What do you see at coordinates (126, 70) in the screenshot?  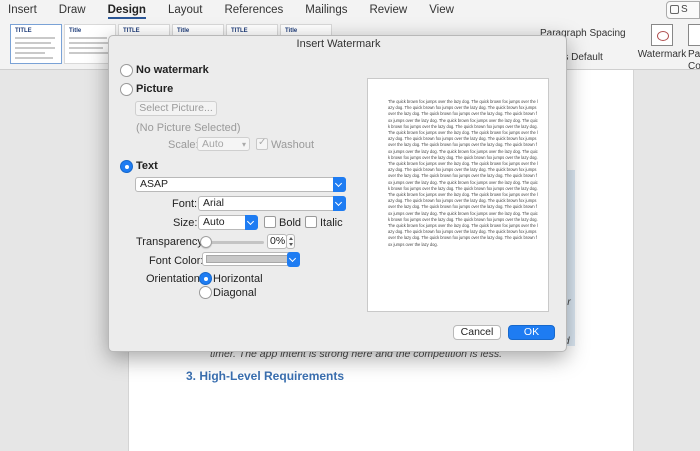 I see `no-watermark-radio` at bounding box center [126, 70].